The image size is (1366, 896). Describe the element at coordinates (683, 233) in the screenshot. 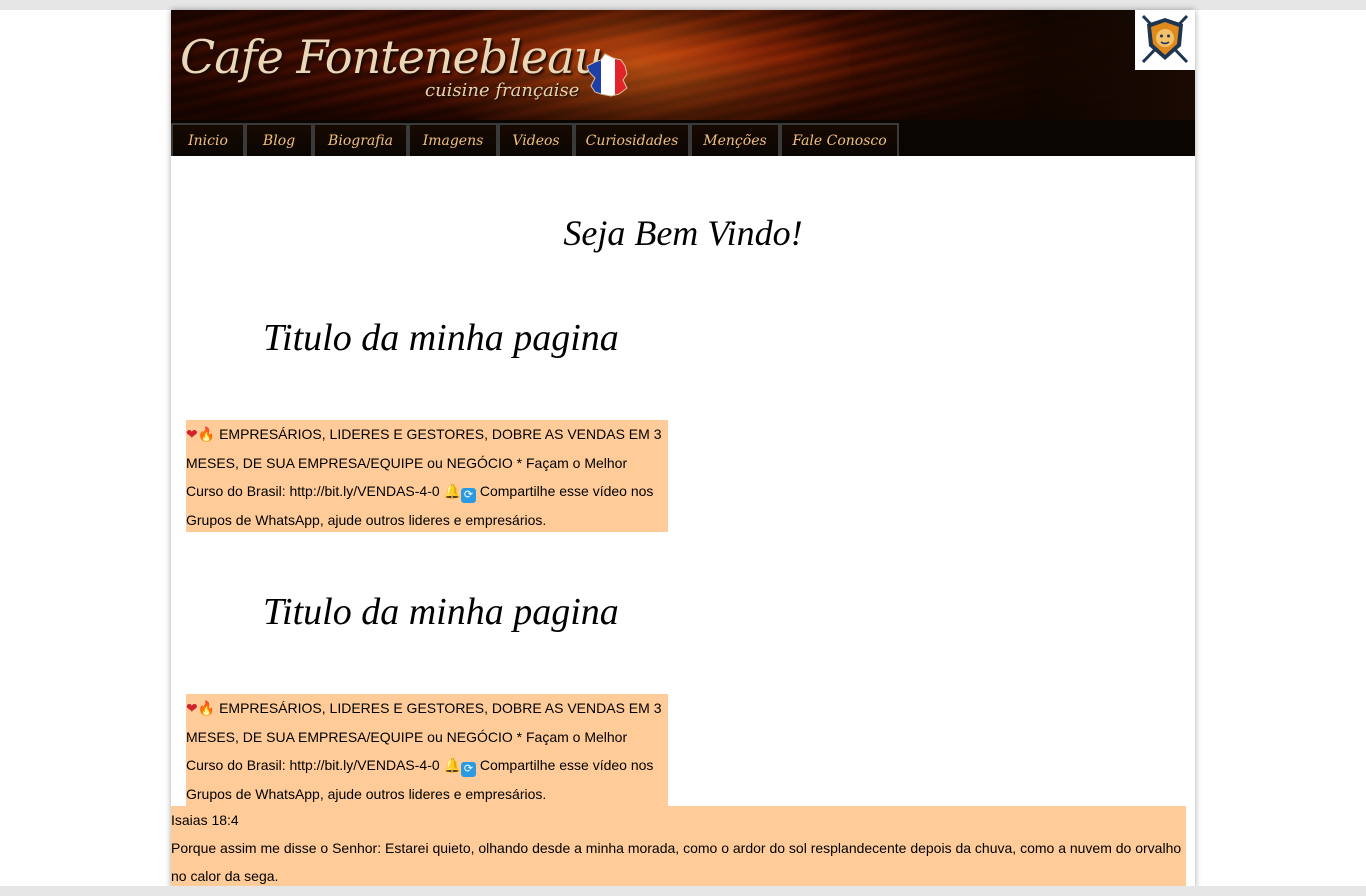

I see `welcome-heading: Seja Bem Vindo!` at that location.